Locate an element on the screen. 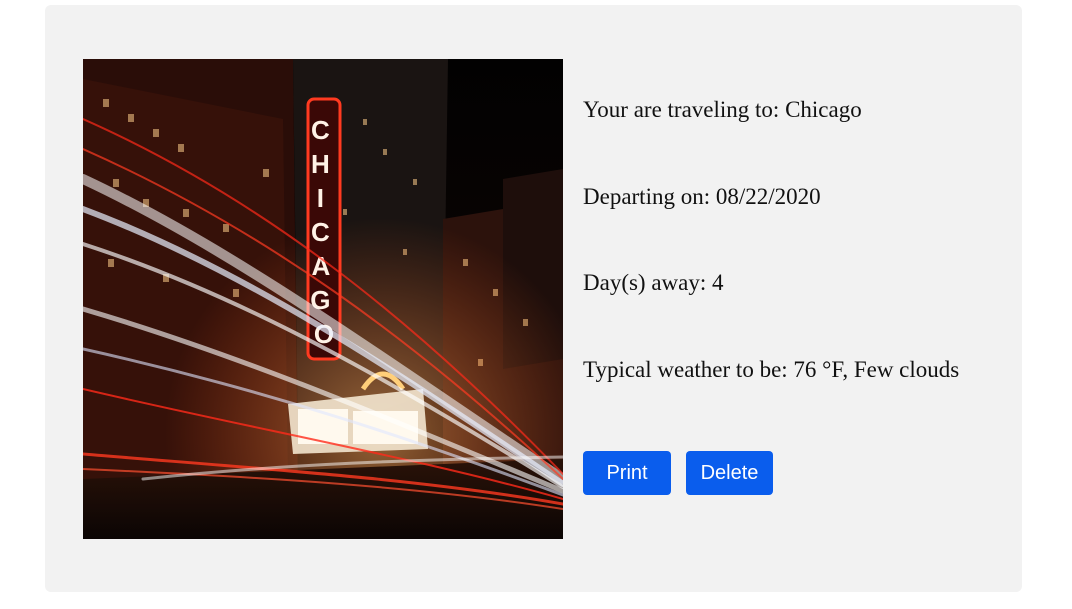 The image size is (1072, 609). delete-button: Delete is located at coordinates (729, 473).